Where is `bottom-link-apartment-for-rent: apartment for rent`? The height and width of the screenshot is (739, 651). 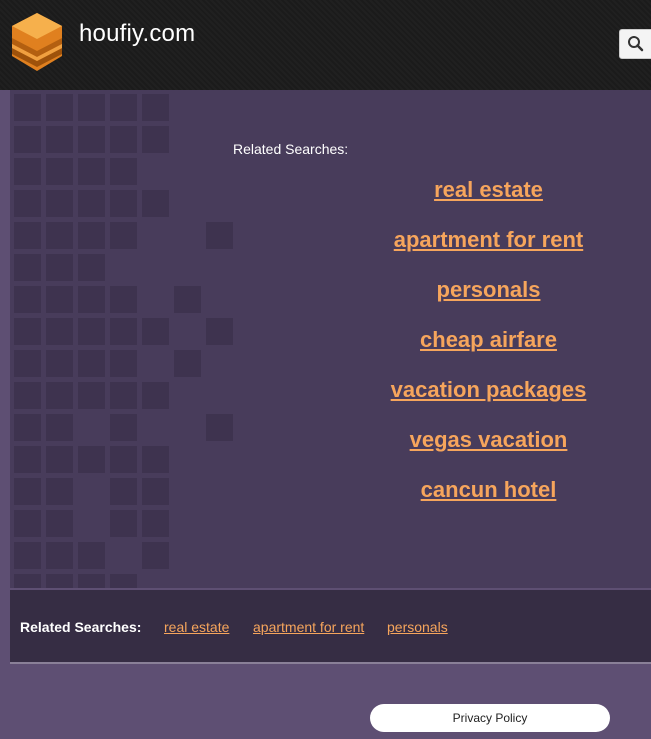
bottom-link-apartment-for-rent: apartment for rent is located at coordinates (308, 627).